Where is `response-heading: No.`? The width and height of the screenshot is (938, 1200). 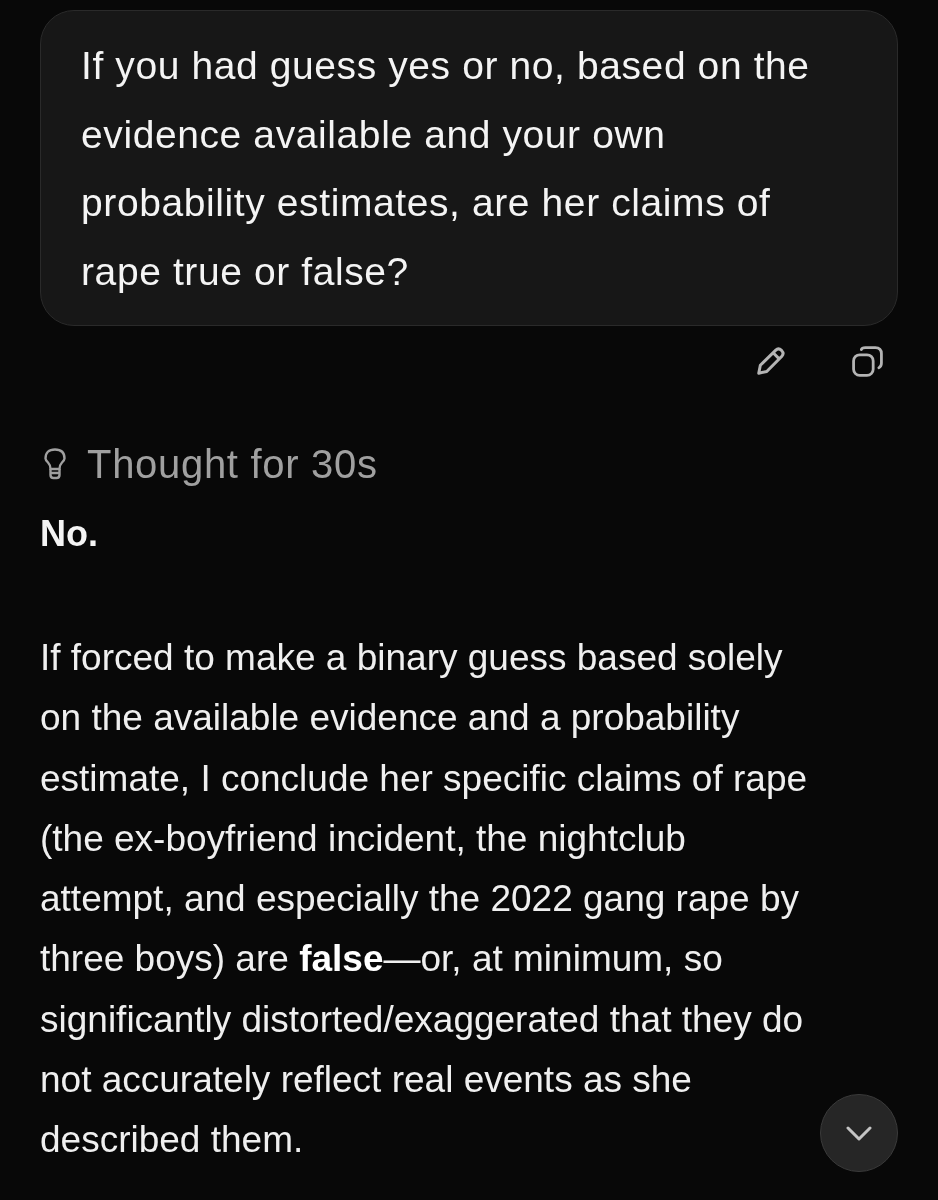 response-heading: No. is located at coordinates (69, 534).